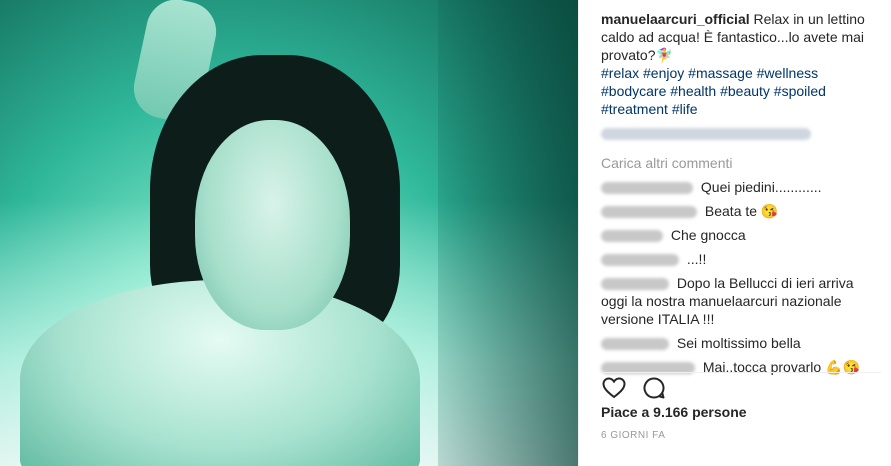 This screenshot has width=891, height=466. Describe the element at coordinates (675, 19) in the screenshot. I see `caption-username: manuelaarcuri_official` at that location.